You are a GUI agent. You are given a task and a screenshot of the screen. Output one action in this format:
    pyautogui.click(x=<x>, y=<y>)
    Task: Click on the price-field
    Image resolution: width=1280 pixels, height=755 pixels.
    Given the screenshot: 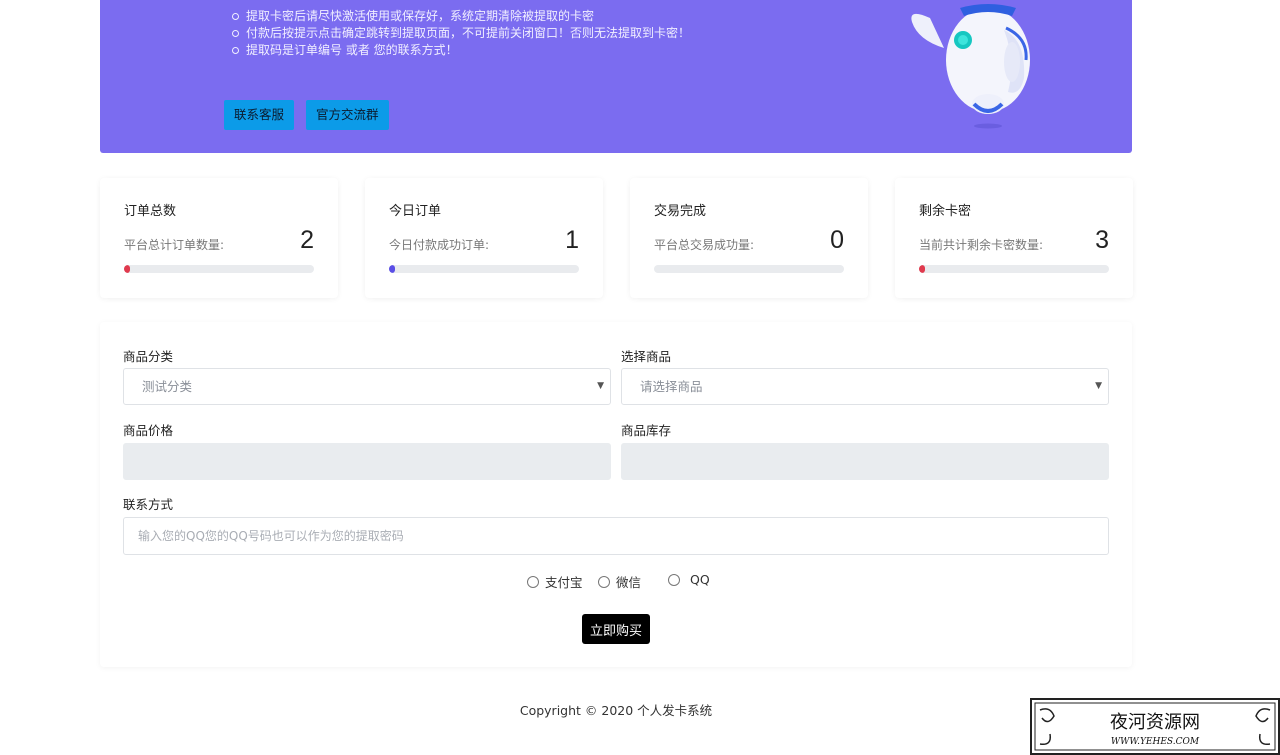 What is the action you would take?
    pyautogui.click(x=367, y=461)
    